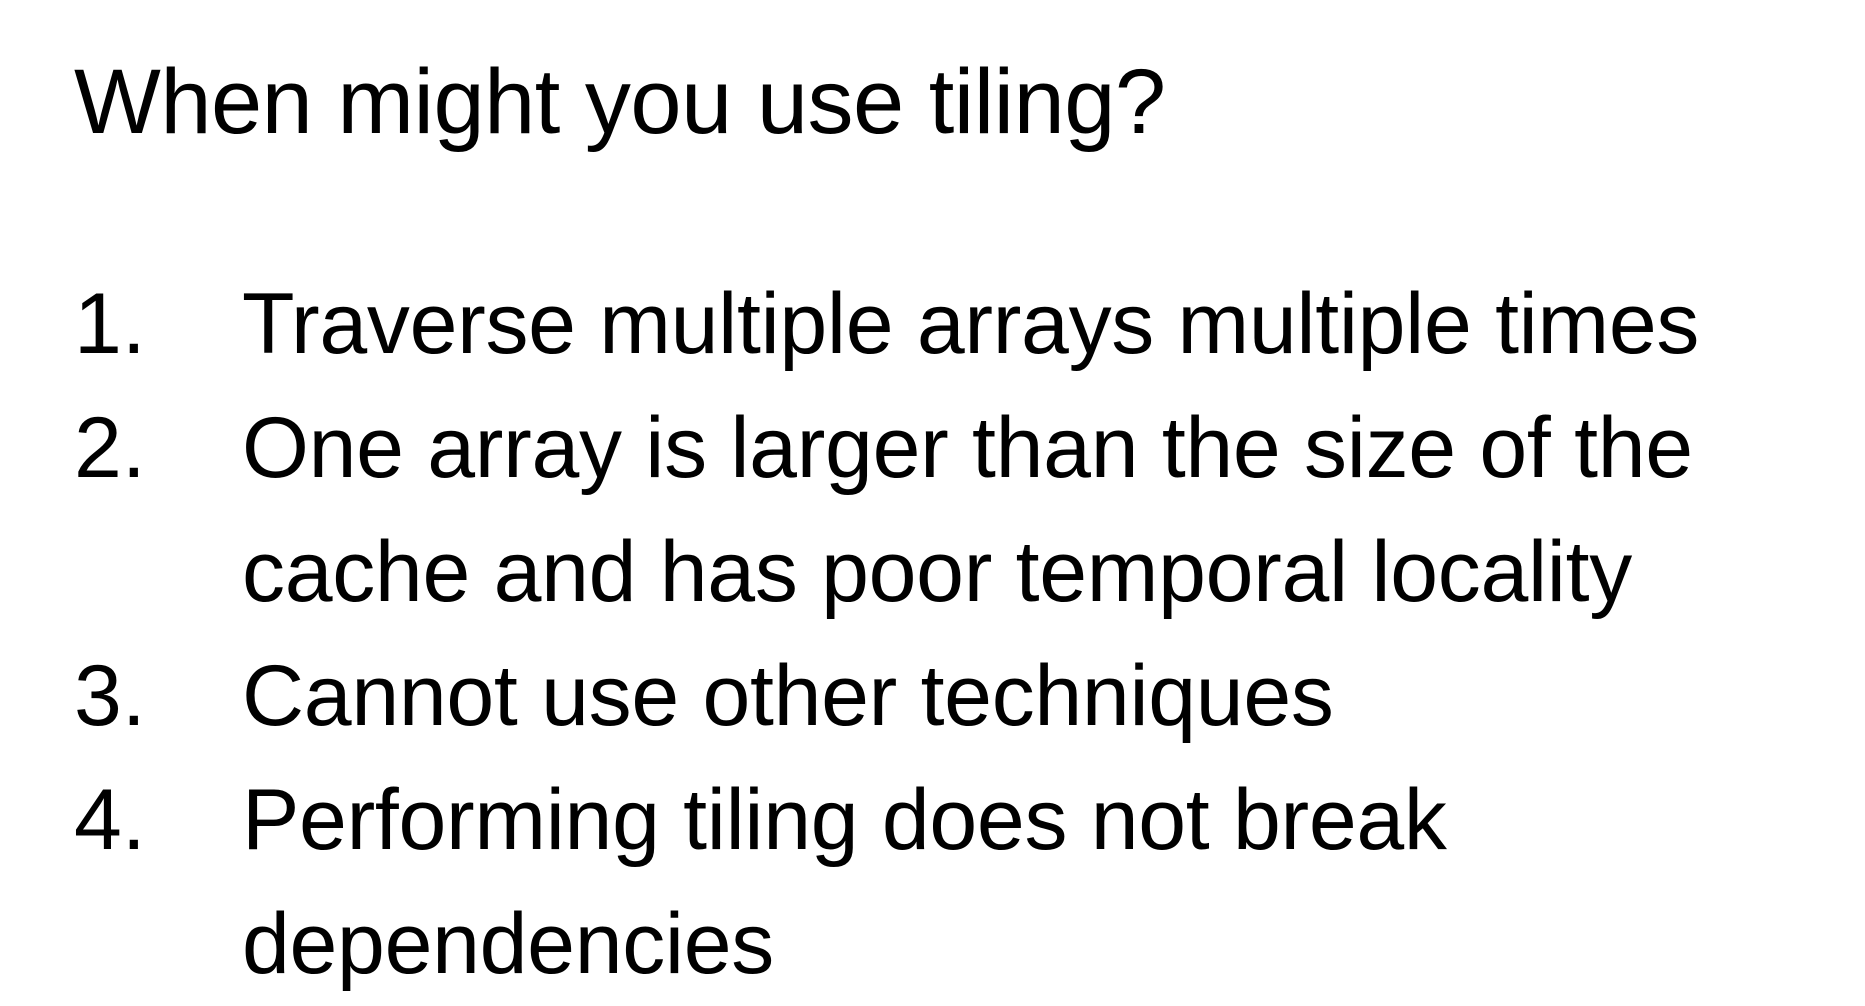 Image resolution: width=1865 pixels, height=1006 pixels. I want to click on list-item-number: 4., so click(110, 820).